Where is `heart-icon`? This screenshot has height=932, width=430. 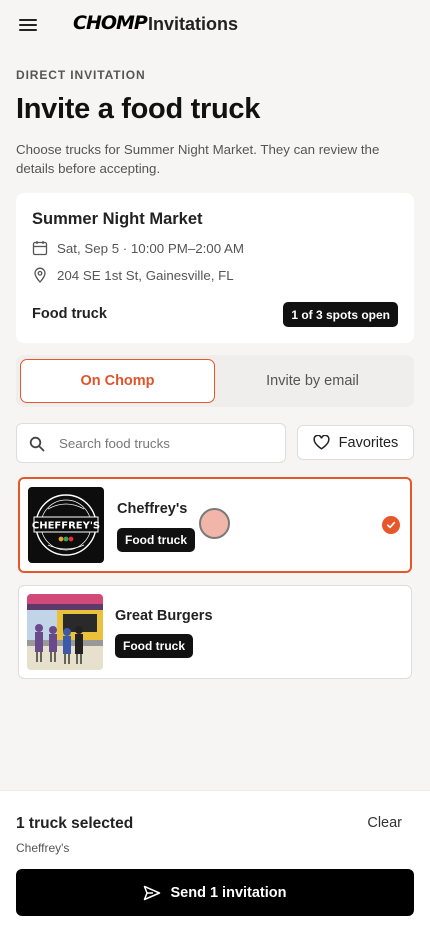
heart-icon is located at coordinates (321, 442).